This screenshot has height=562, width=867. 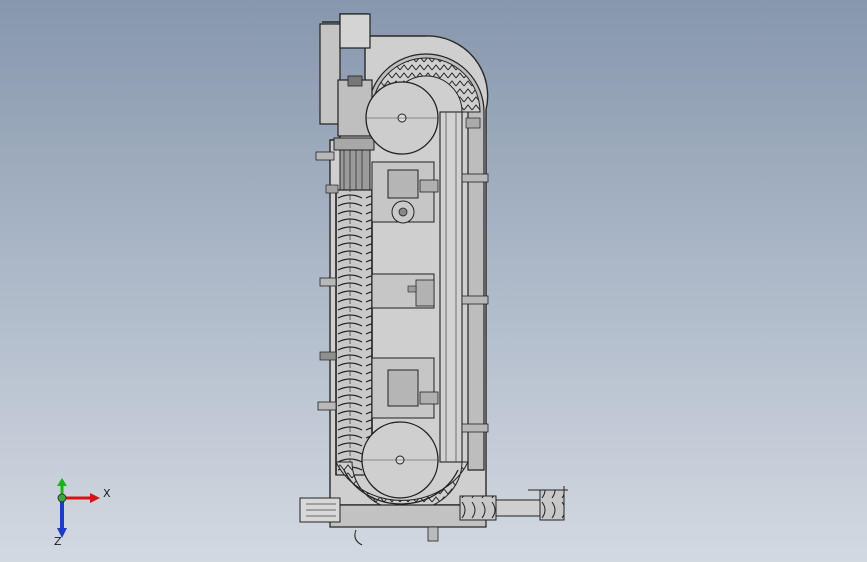 What do you see at coordinates (354, 332) in the screenshot?
I see `carrying-chain` at bounding box center [354, 332].